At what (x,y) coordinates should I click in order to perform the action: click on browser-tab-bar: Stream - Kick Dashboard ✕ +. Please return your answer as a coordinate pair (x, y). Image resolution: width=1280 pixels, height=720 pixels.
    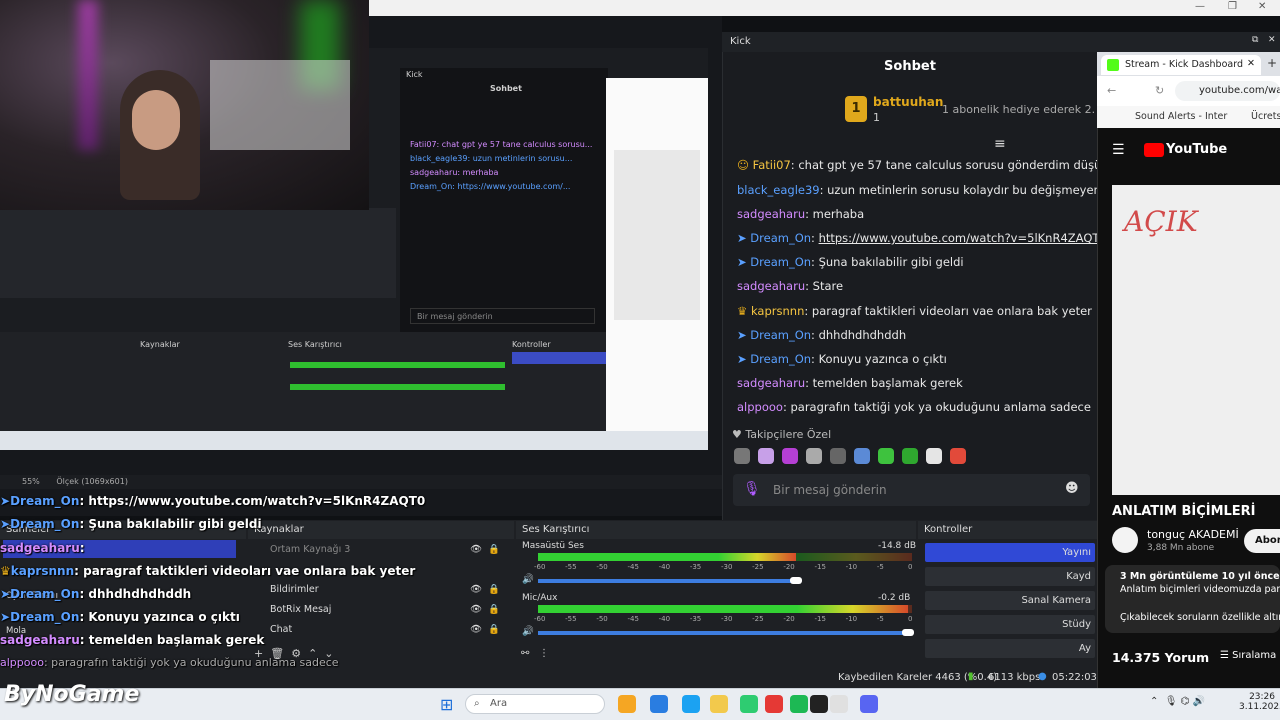
    Looking at the image, I should click on (1188, 64).